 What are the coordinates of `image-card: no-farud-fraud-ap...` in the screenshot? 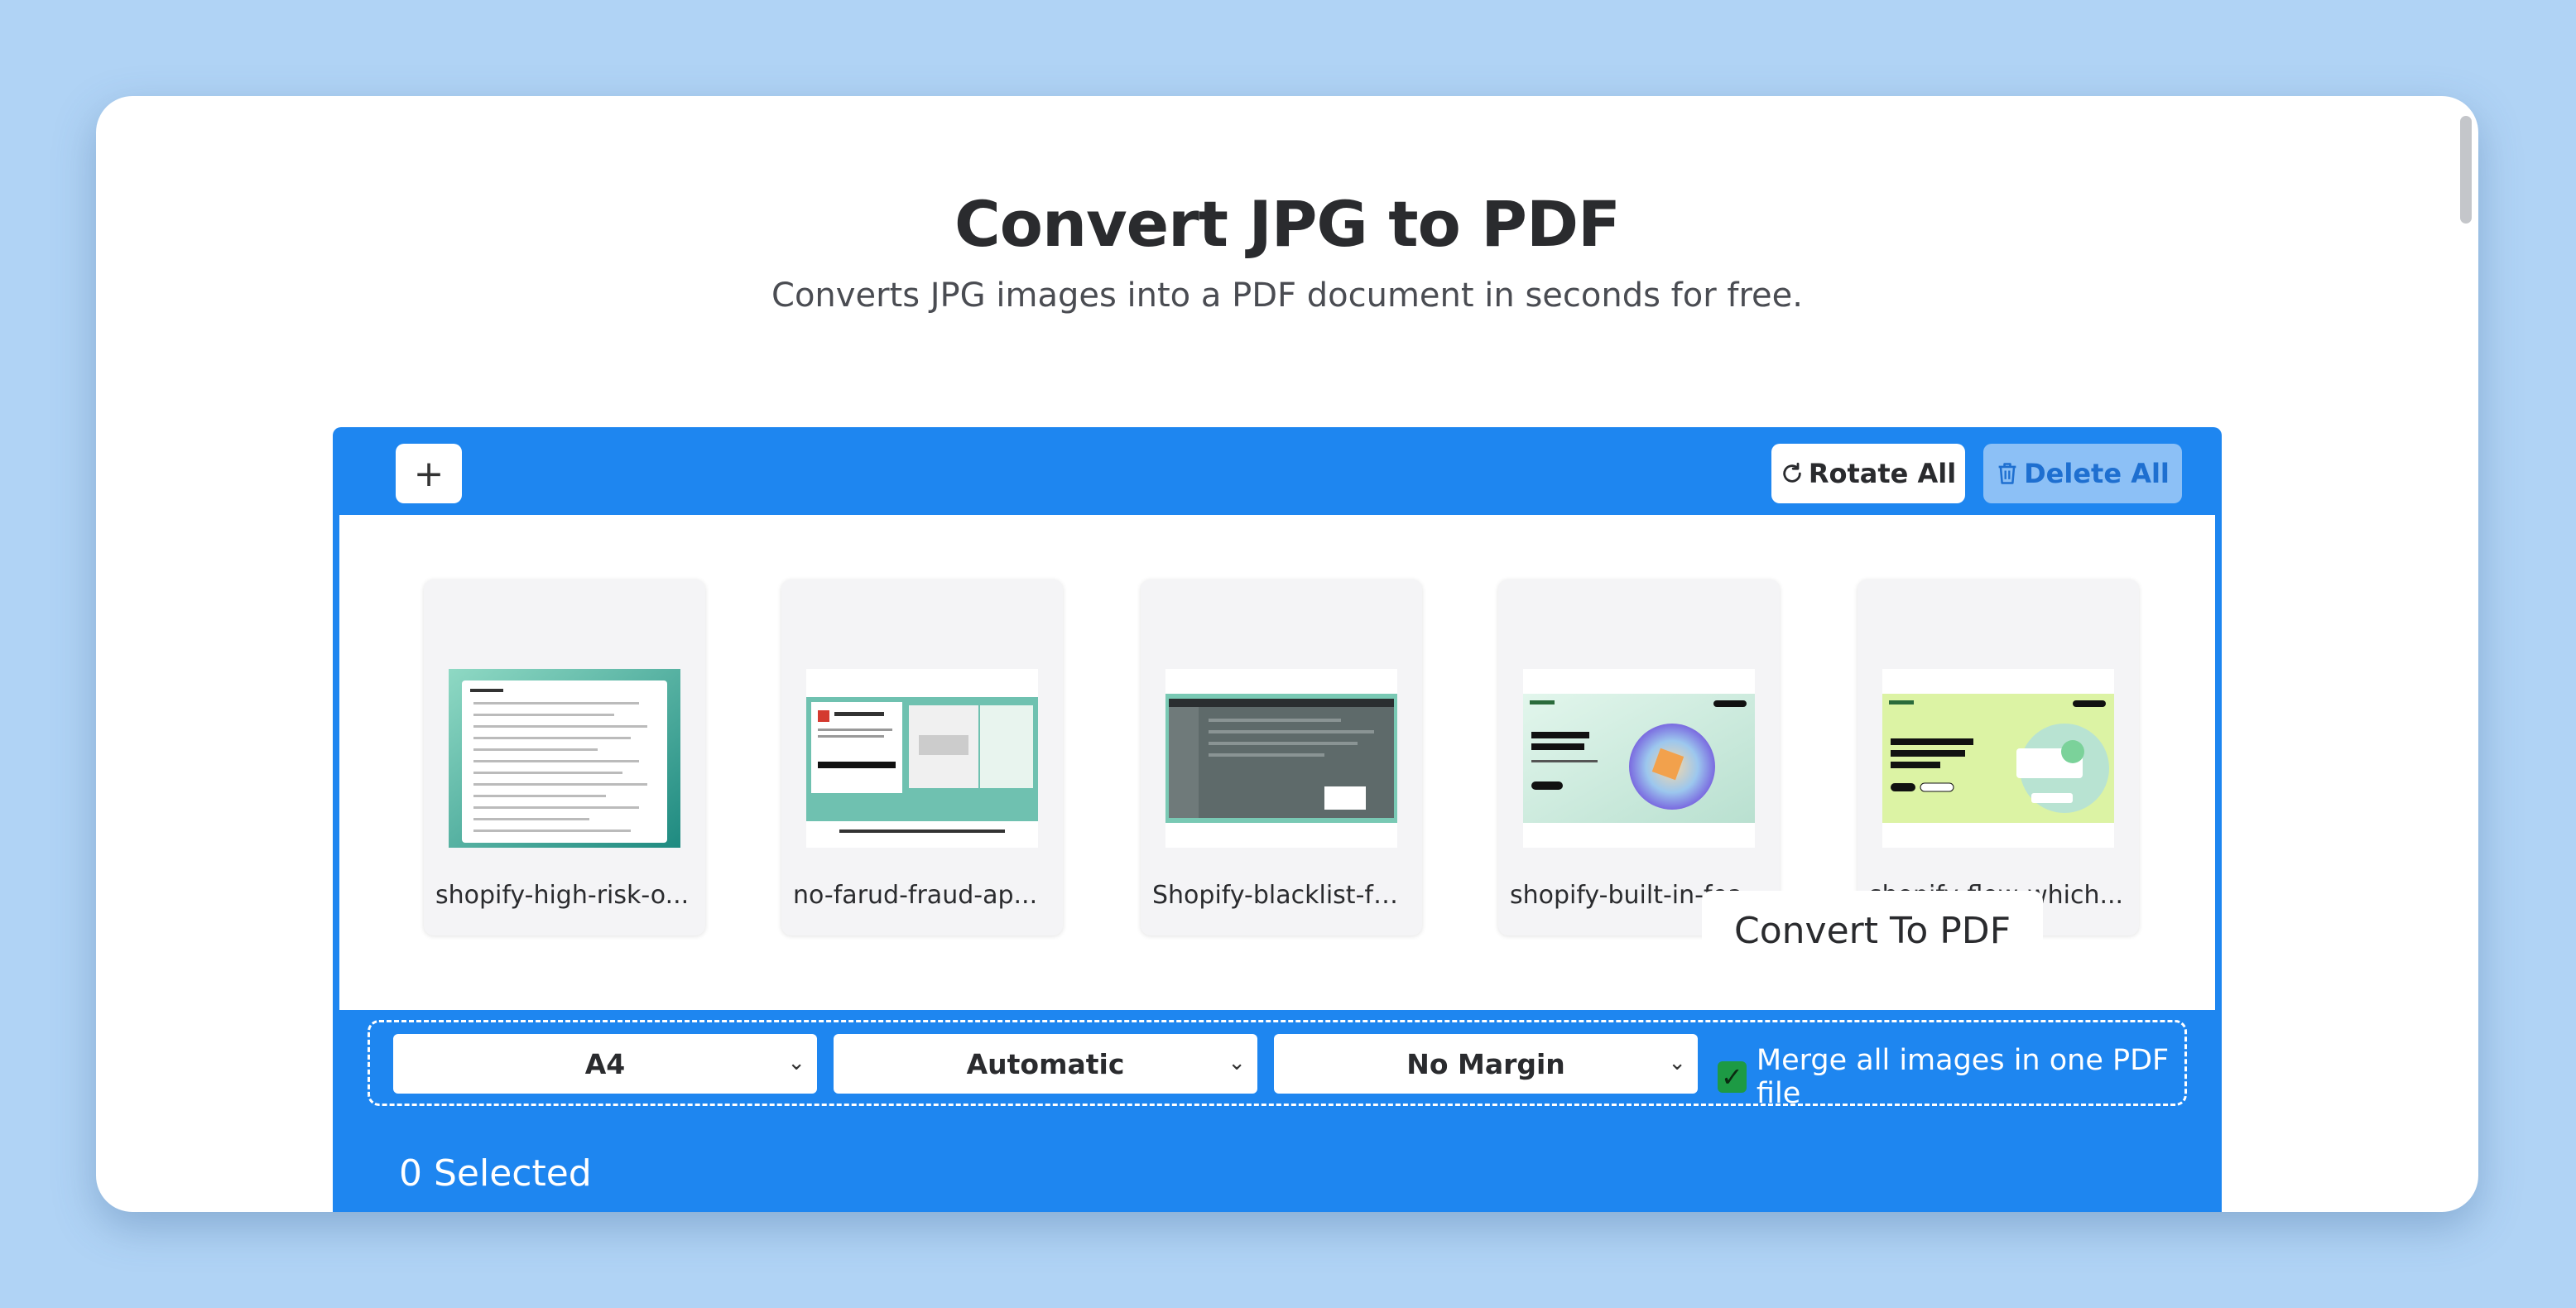 It's located at (922, 757).